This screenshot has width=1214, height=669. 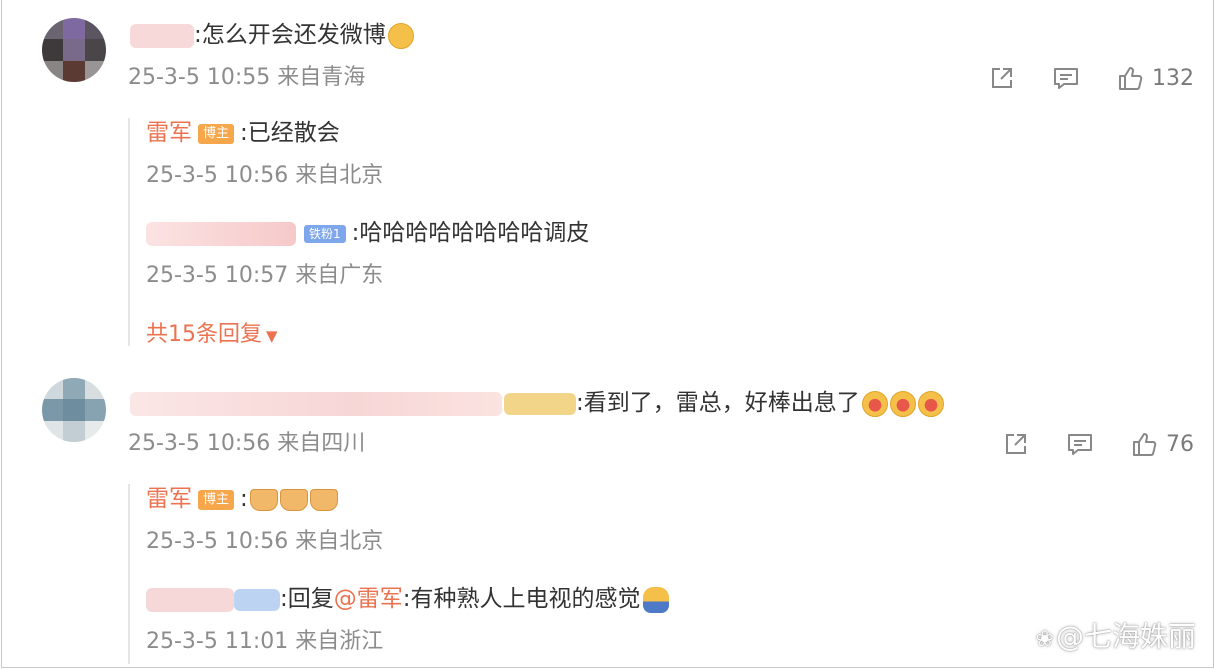 I want to click on like-button: 132, so click(x=1155, y=78).